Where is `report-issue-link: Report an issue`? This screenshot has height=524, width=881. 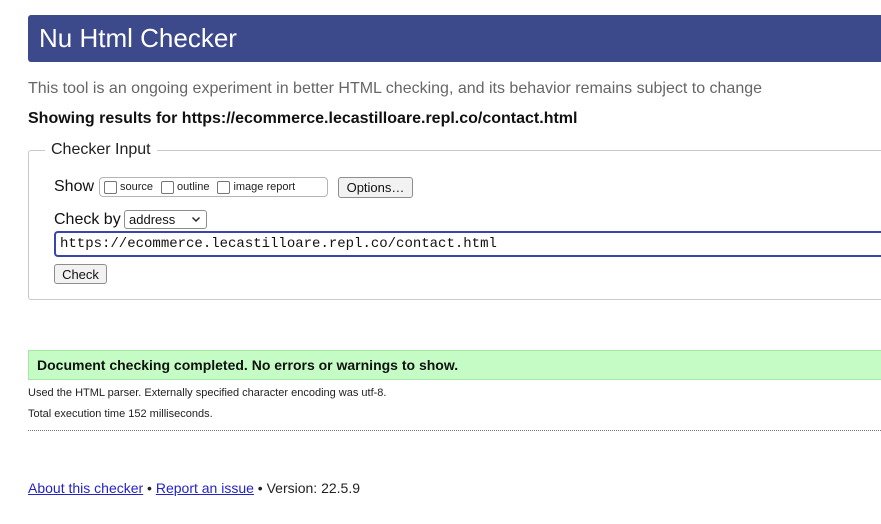 report-issue-link: Report an issue is located at coordinates (205, 488).